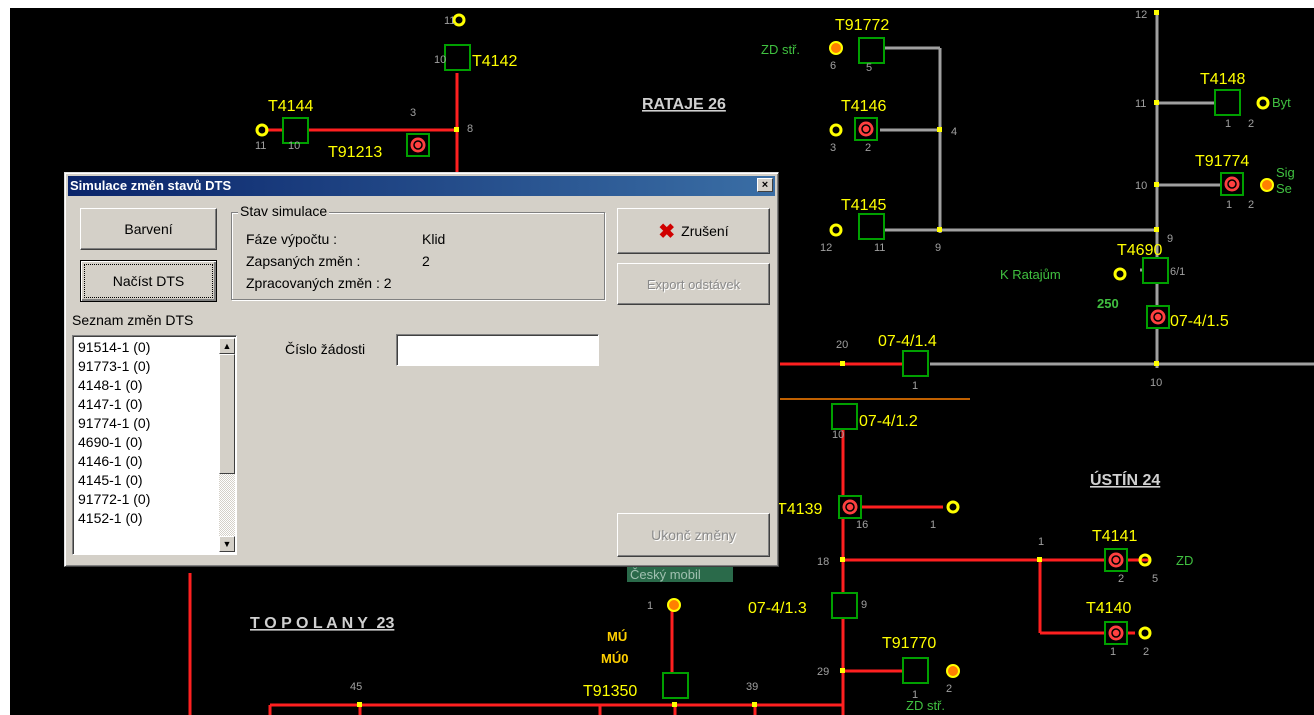  I want to click on node-t4144: T4144, so click(290, 106).